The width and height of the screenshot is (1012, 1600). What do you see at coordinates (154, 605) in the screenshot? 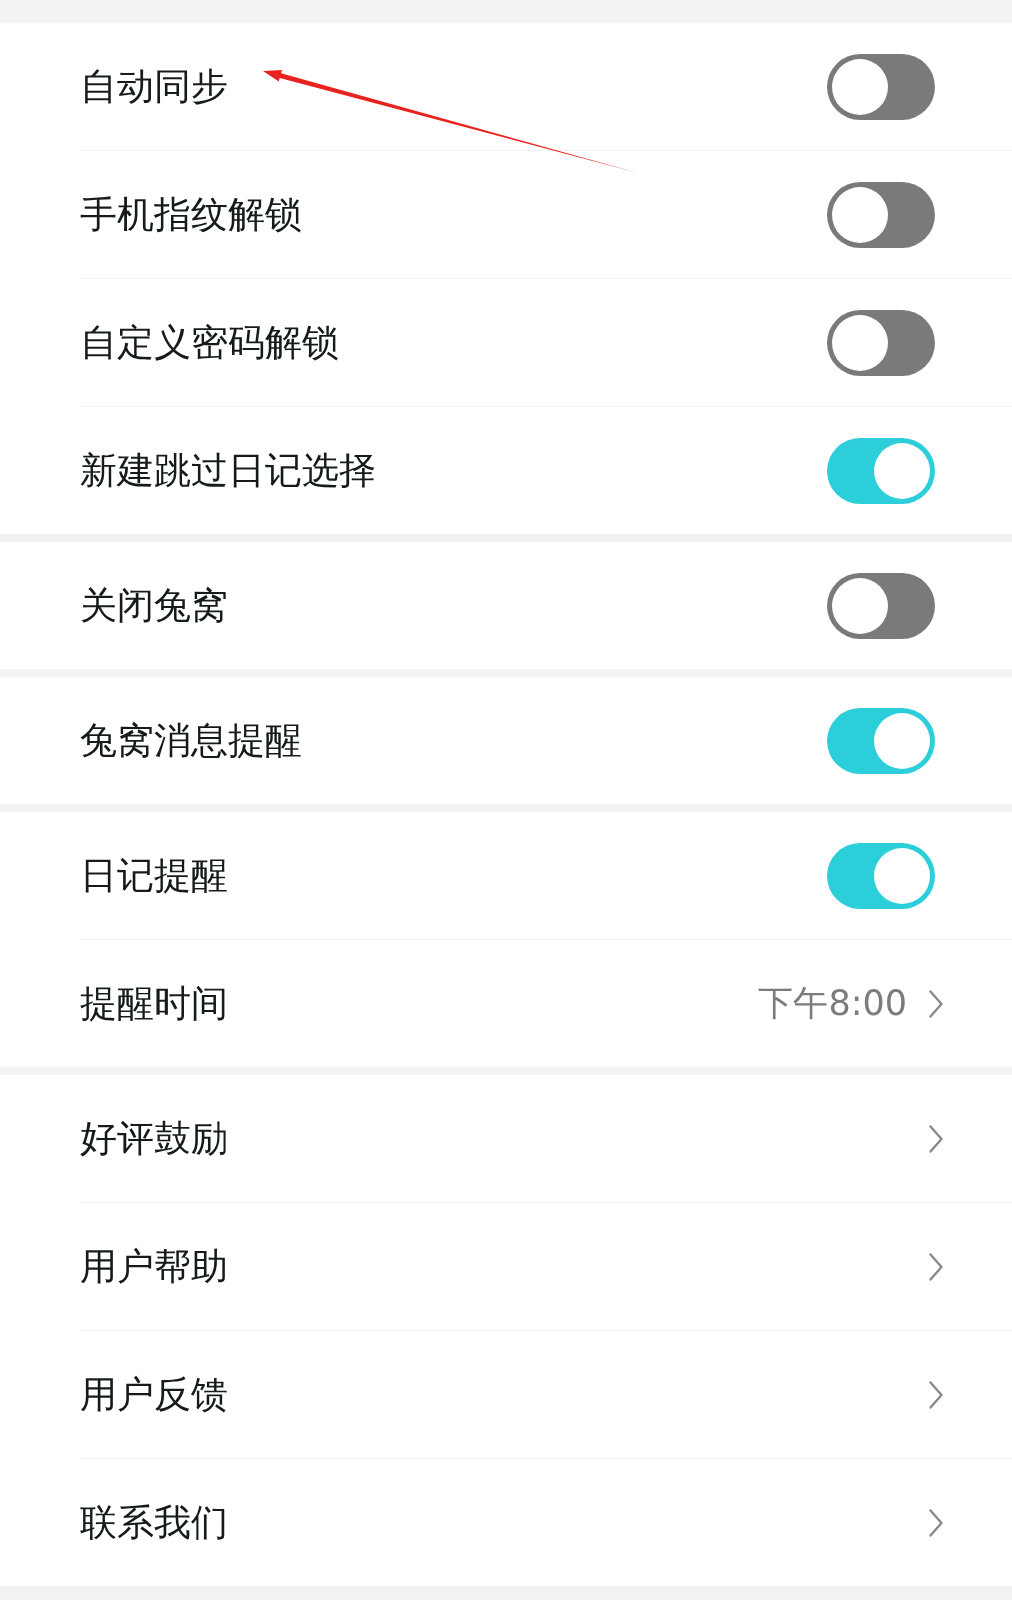
I see `setting-label: 关闭兔窝` at bounding box center [154, 605].